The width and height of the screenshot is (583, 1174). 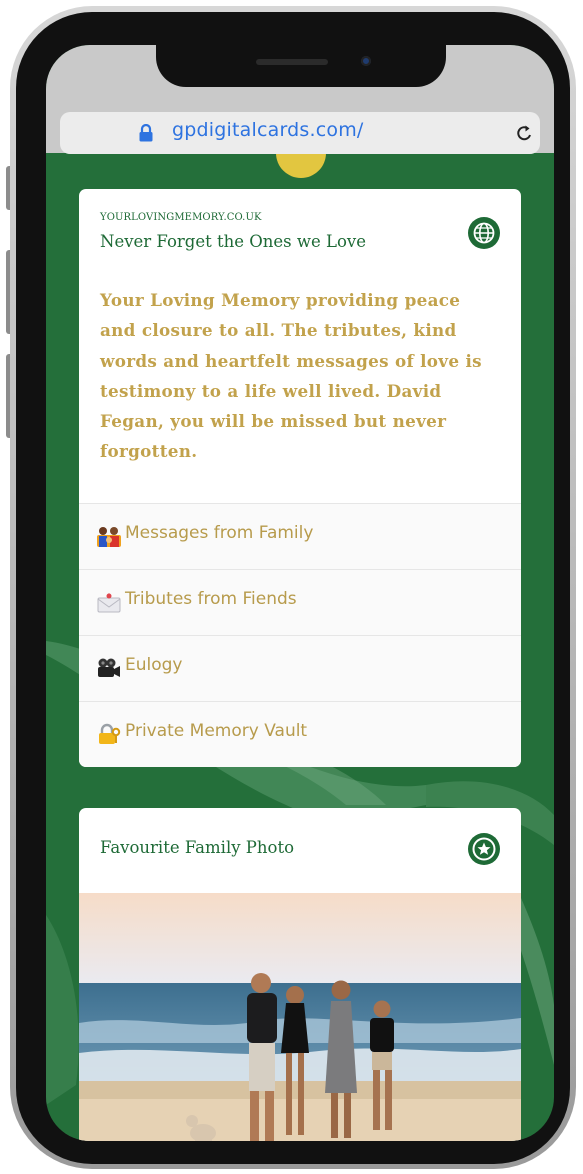 What do you see at coordinates (110, 733) in the screenshot?
I see `lock-key-icon` at bounding box center [110, 733].